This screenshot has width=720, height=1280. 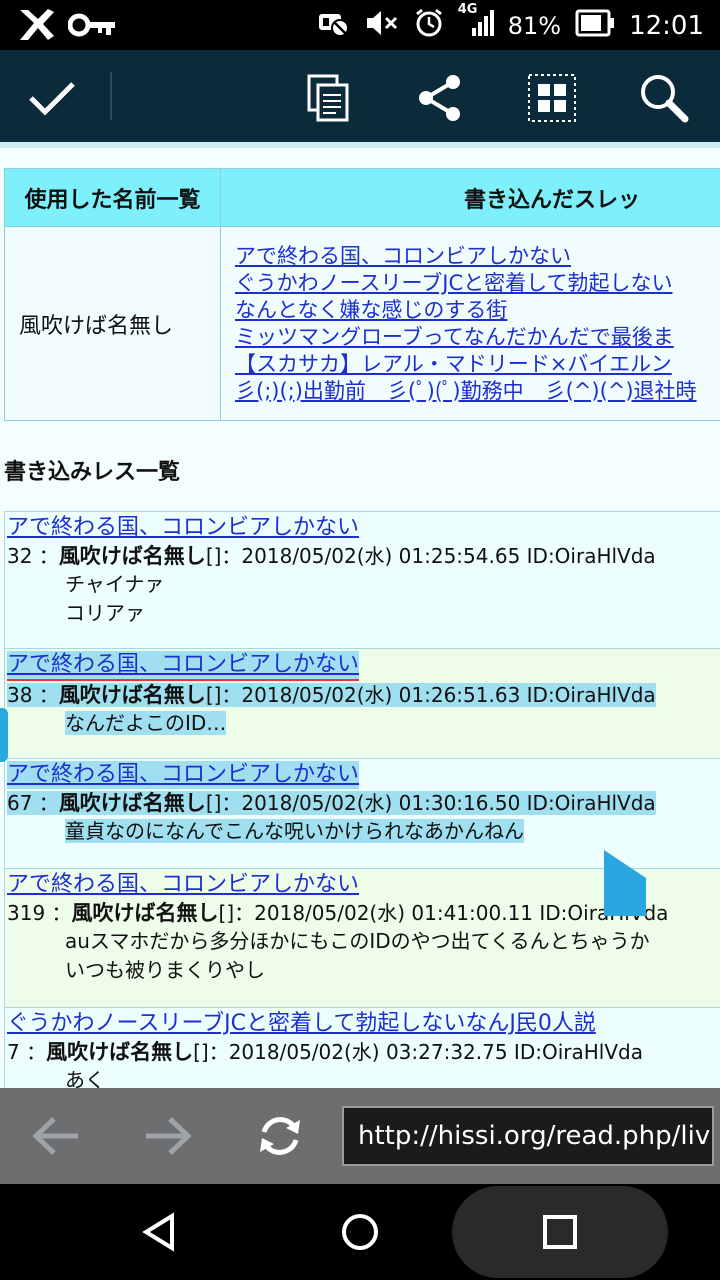 I want to click on section-title: 書き込みレス一覧, so click(x=92, y=472).